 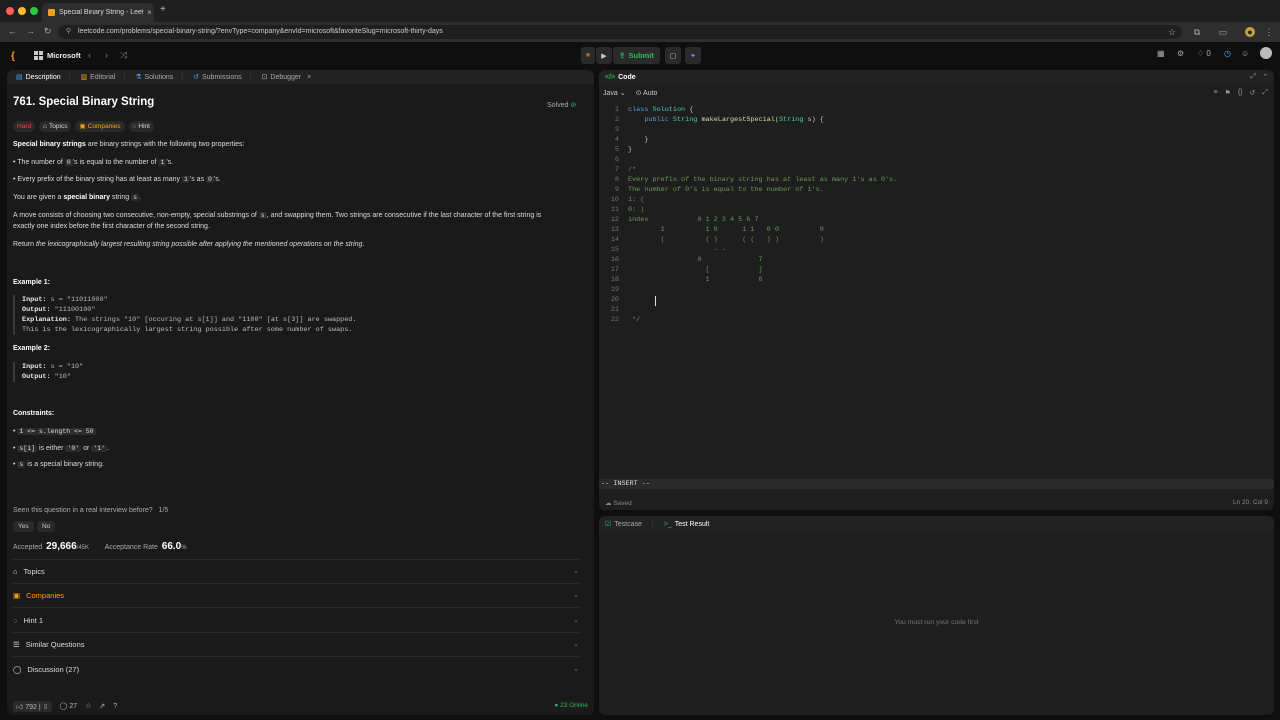 I want to click on maximize-icon: ⤢, so click(x=1253, y=77).